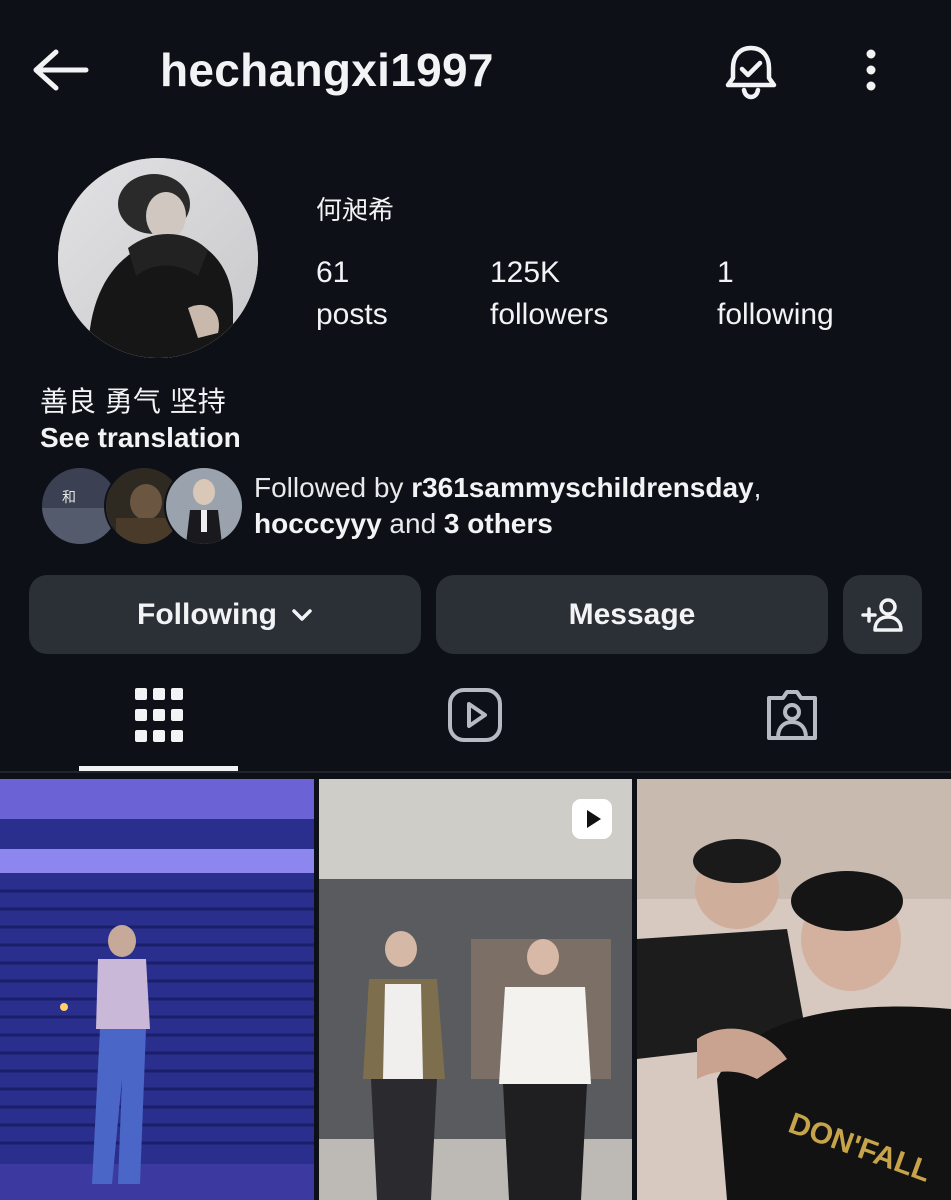 The image size is (951, 1200). I want to click on followed-by-and: and, so click(412, 523).